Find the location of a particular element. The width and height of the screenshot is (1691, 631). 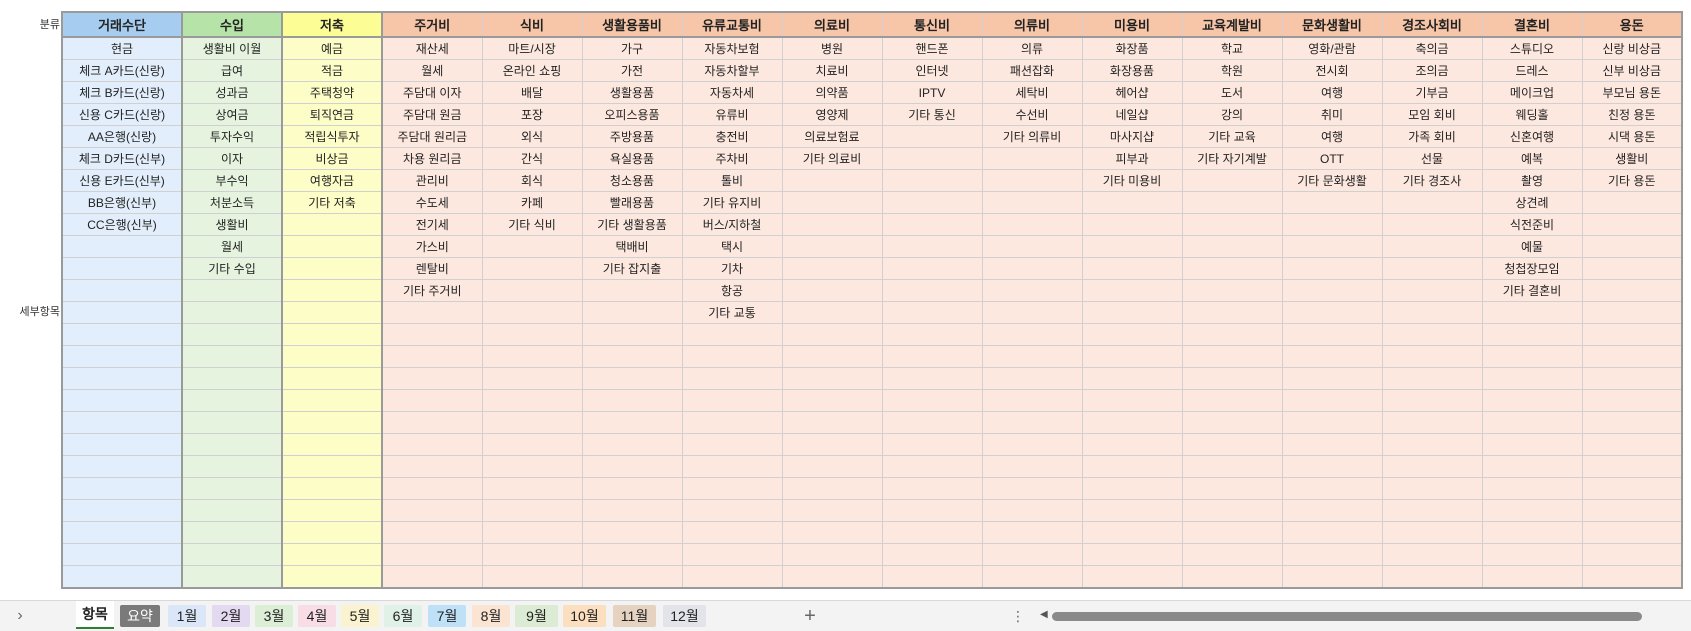

item-cell: 피부과 is located at coordinates (1132, 158).